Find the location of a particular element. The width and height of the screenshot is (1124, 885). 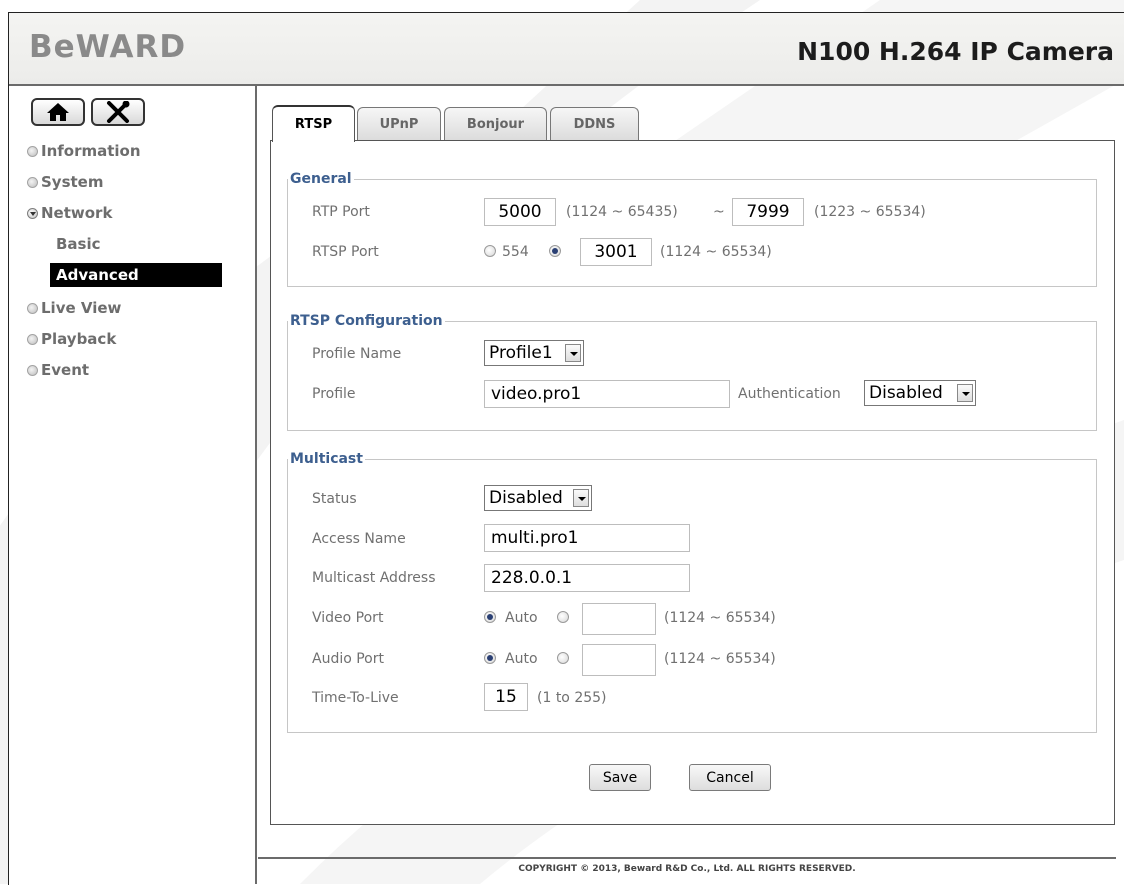

time-to-live-label: Time-To-Live is located at coordinates (355, 698).